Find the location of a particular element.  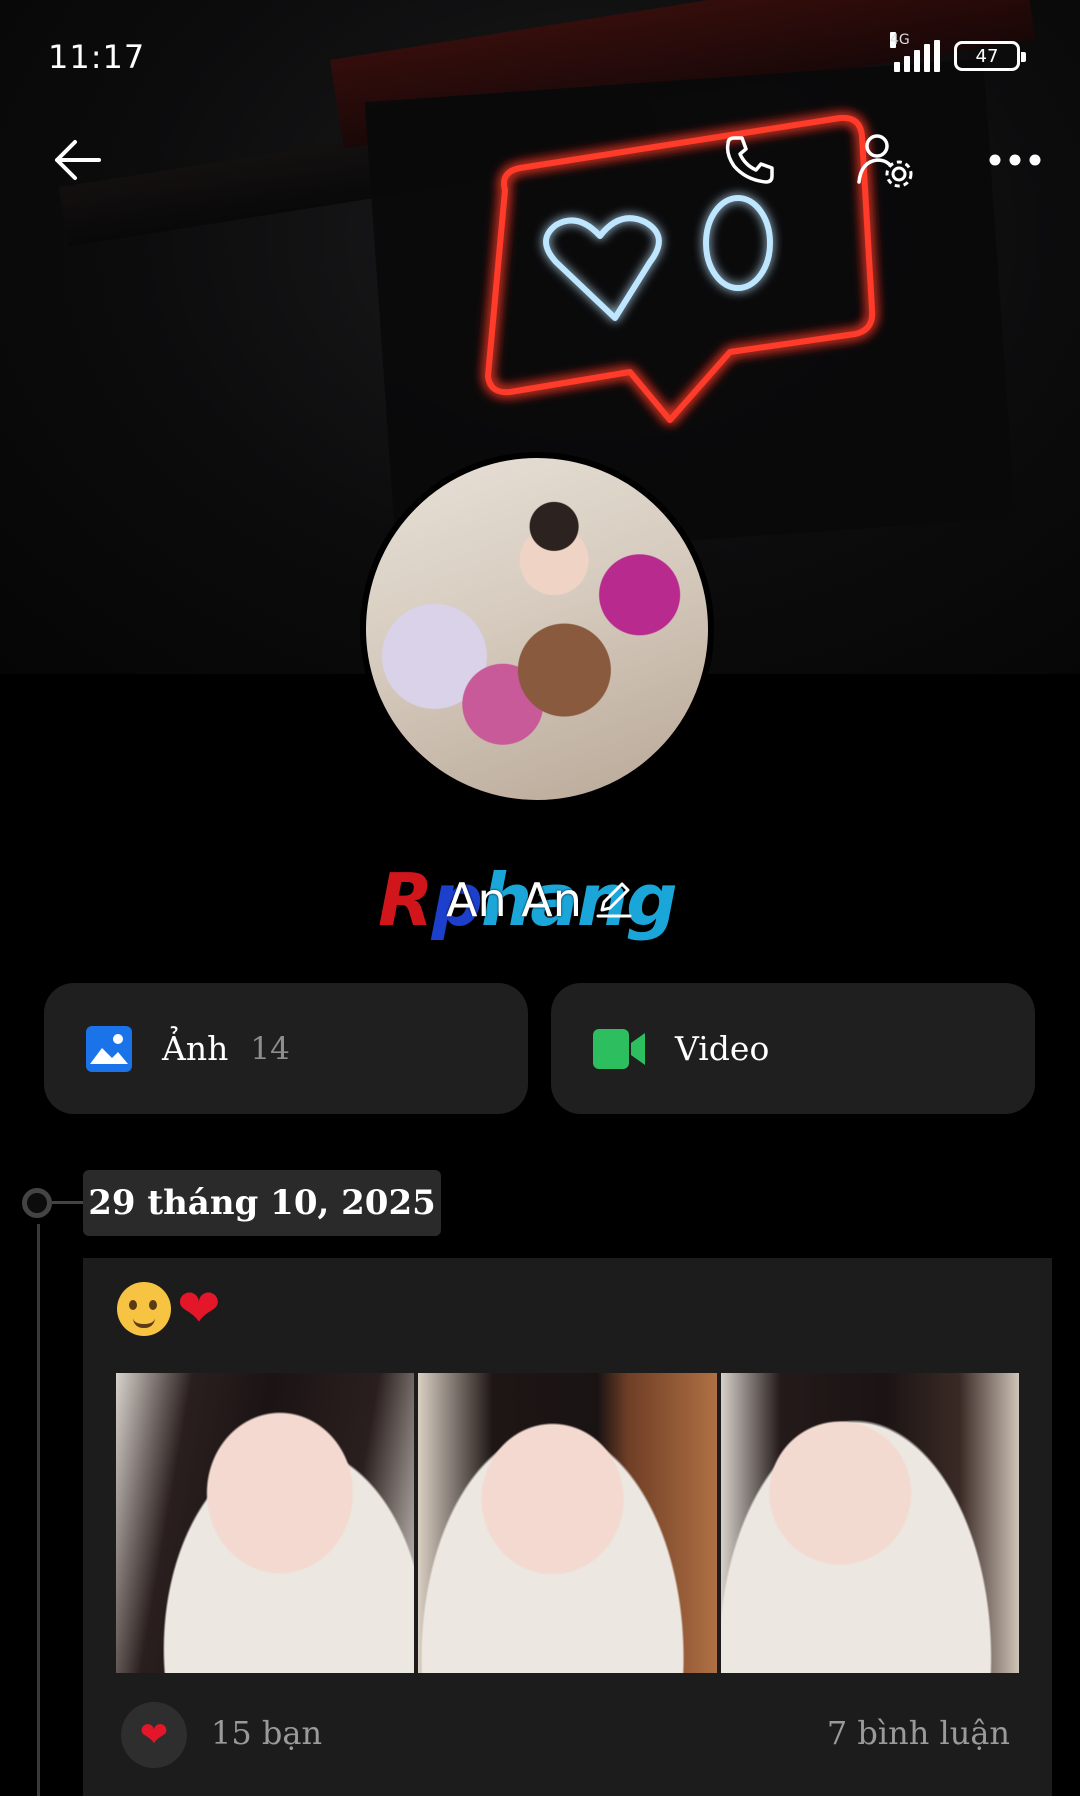

video-camera-icon is located at coordinates (619, 1048).